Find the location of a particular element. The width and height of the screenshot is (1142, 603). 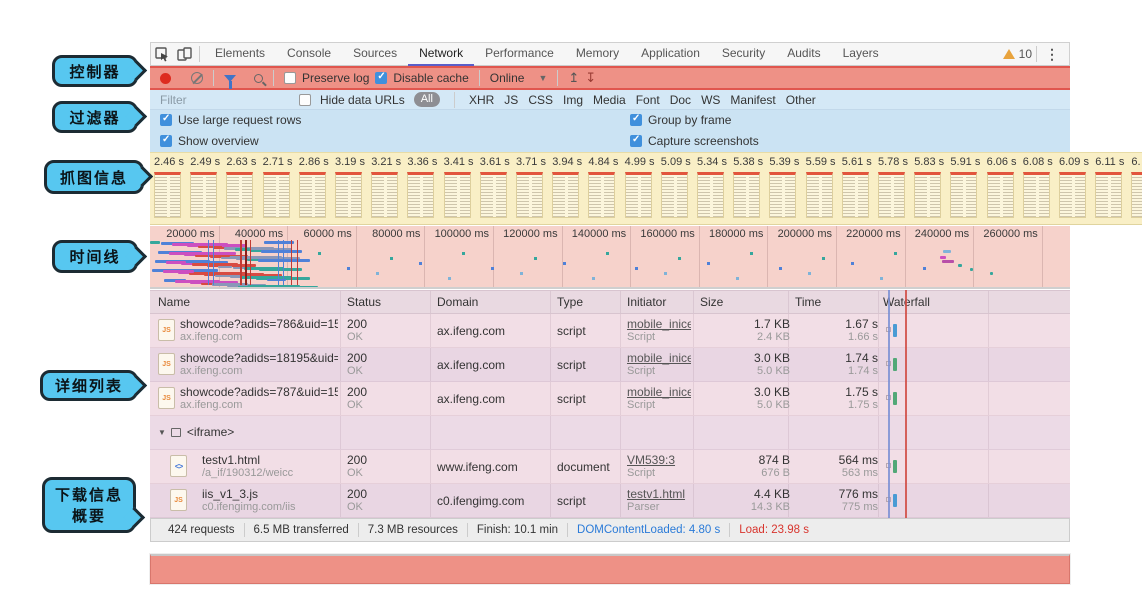

filmstrip-frame: 5.39 s is located at coordinates (787, 185).